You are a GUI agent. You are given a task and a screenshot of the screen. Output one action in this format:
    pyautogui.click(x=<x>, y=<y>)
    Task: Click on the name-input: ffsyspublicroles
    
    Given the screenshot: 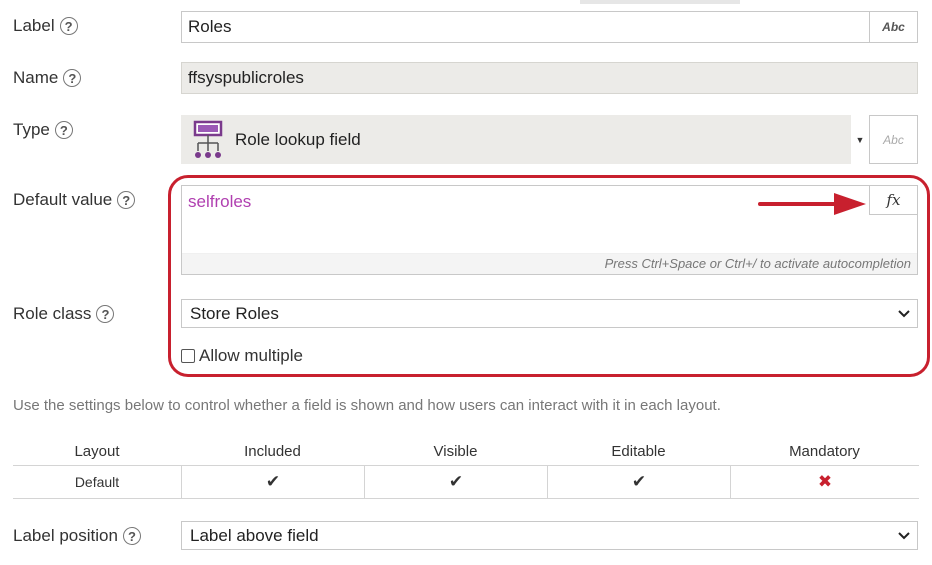 What is the action you would take?
    pyautogui.click(x=549, y=78)
    